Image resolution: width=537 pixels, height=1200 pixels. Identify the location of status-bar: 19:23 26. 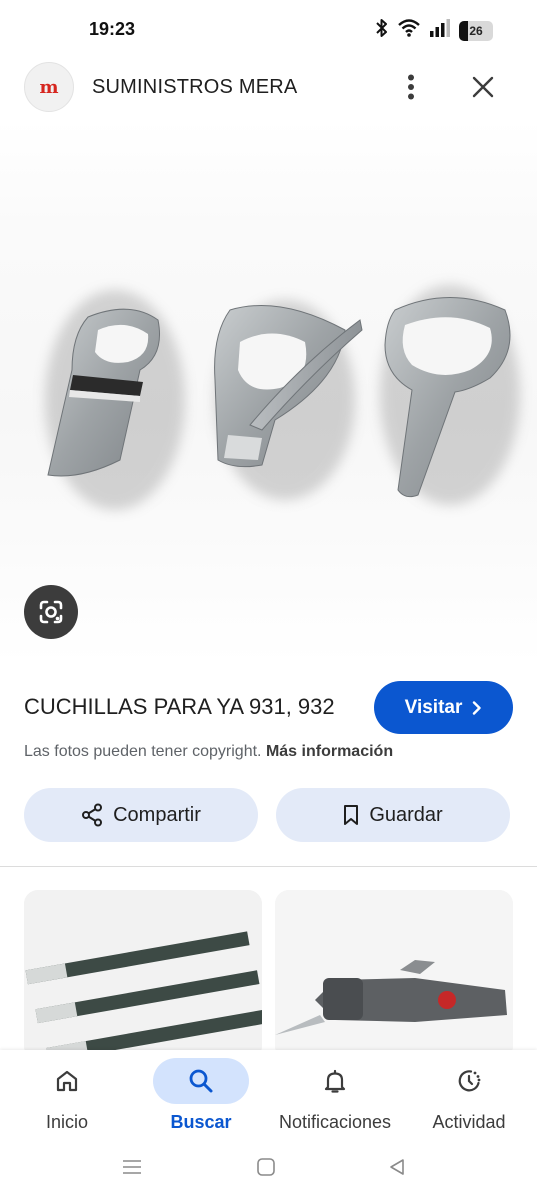
(268, 30).